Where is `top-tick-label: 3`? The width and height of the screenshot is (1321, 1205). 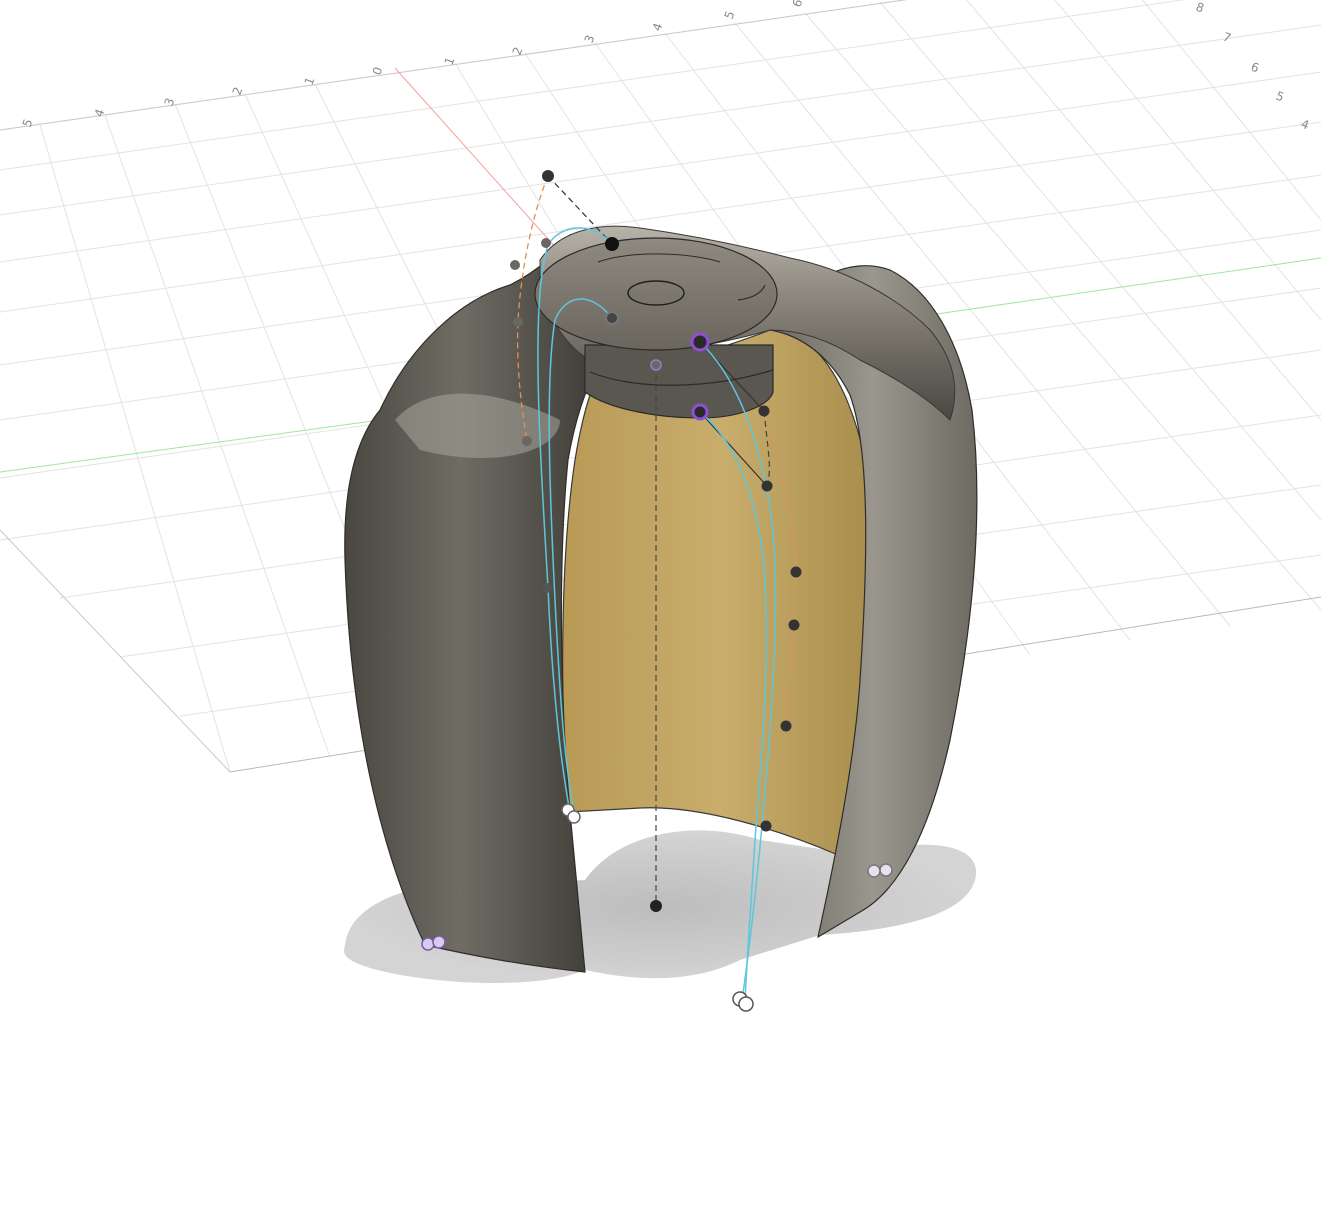 top-tick-label: 3 is located at coordinates (590, 39).